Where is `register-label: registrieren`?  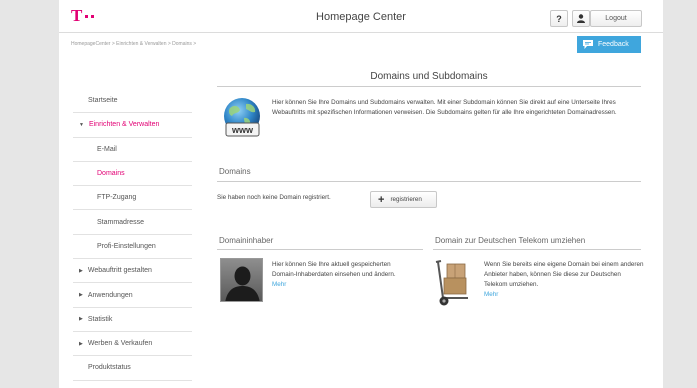
register-label: registrieren is located at coordinates (406, 199).